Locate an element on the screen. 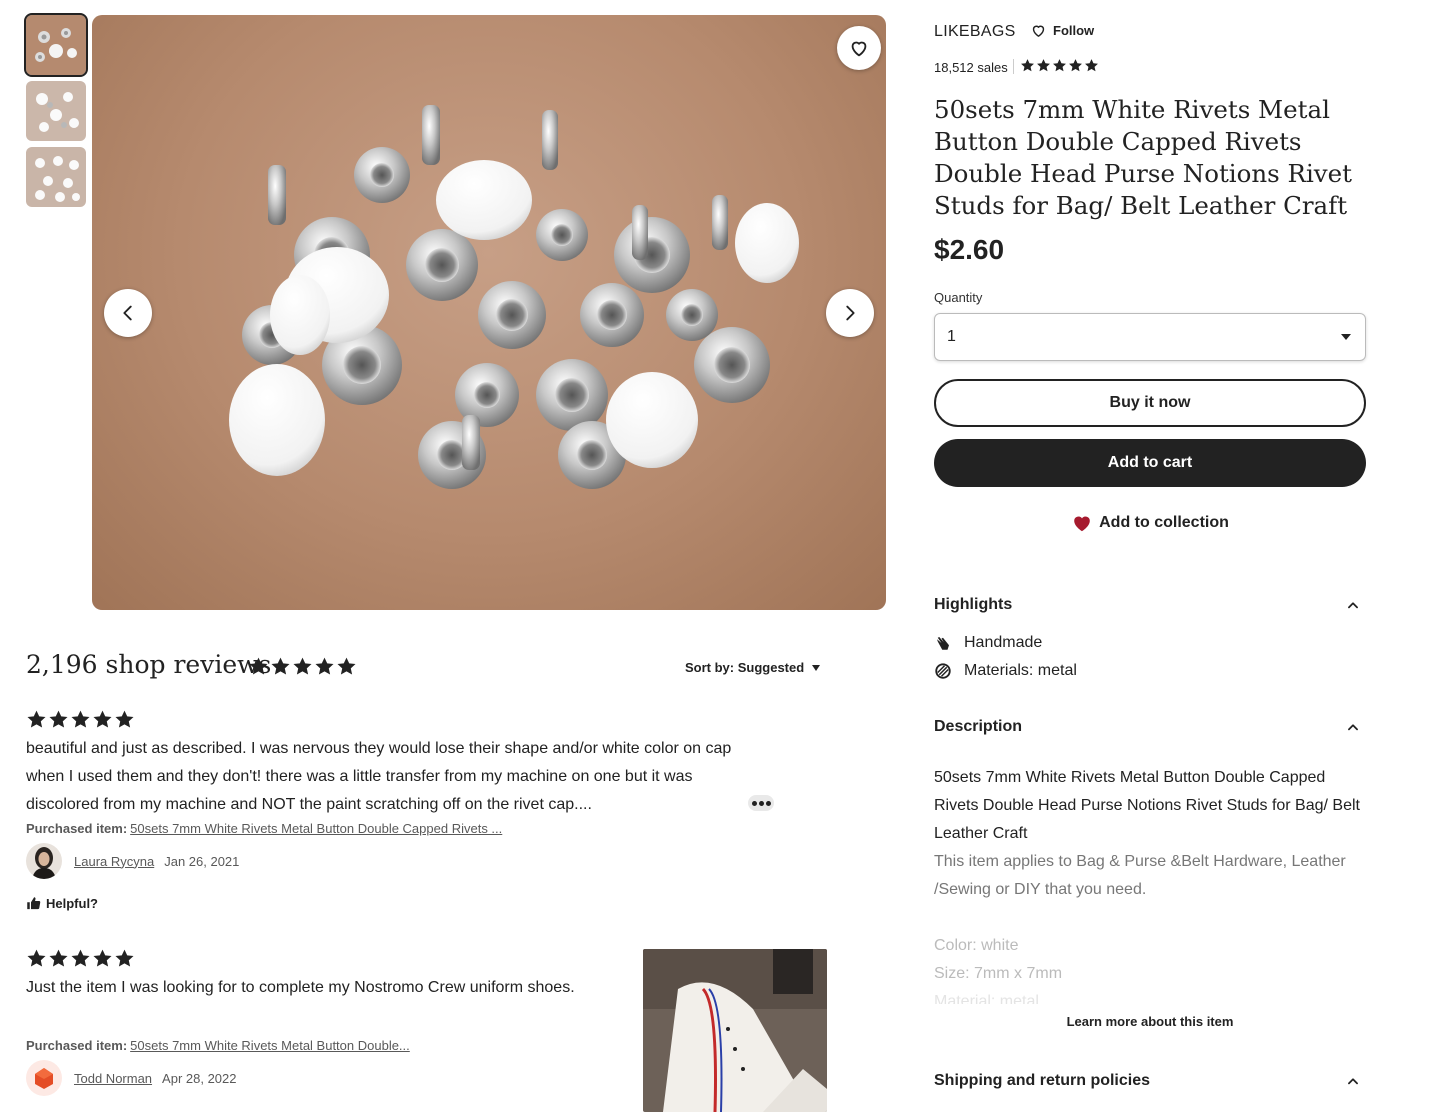 This screenshot has height=1112, width=1449. chevron-right-icon is located at coordinates (850, 313).